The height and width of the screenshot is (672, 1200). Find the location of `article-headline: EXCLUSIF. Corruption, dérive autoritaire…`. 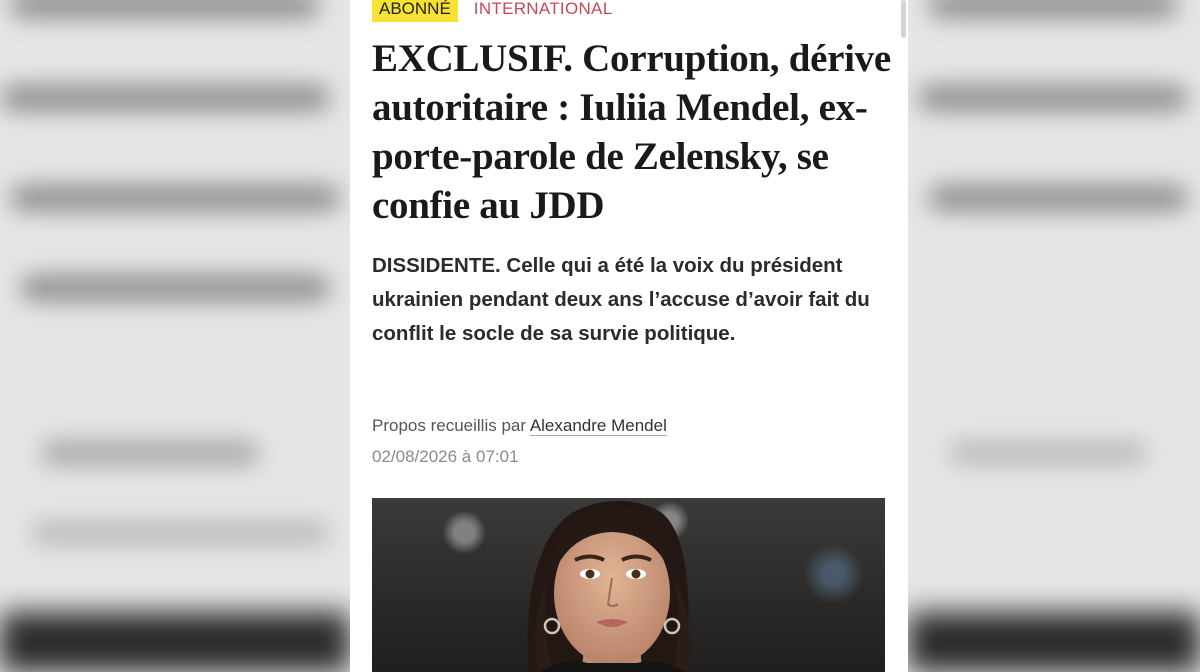

article-headline: EXCLUSIF. Corruption, dérive autoritaire… is located at coordinates (631, 132).